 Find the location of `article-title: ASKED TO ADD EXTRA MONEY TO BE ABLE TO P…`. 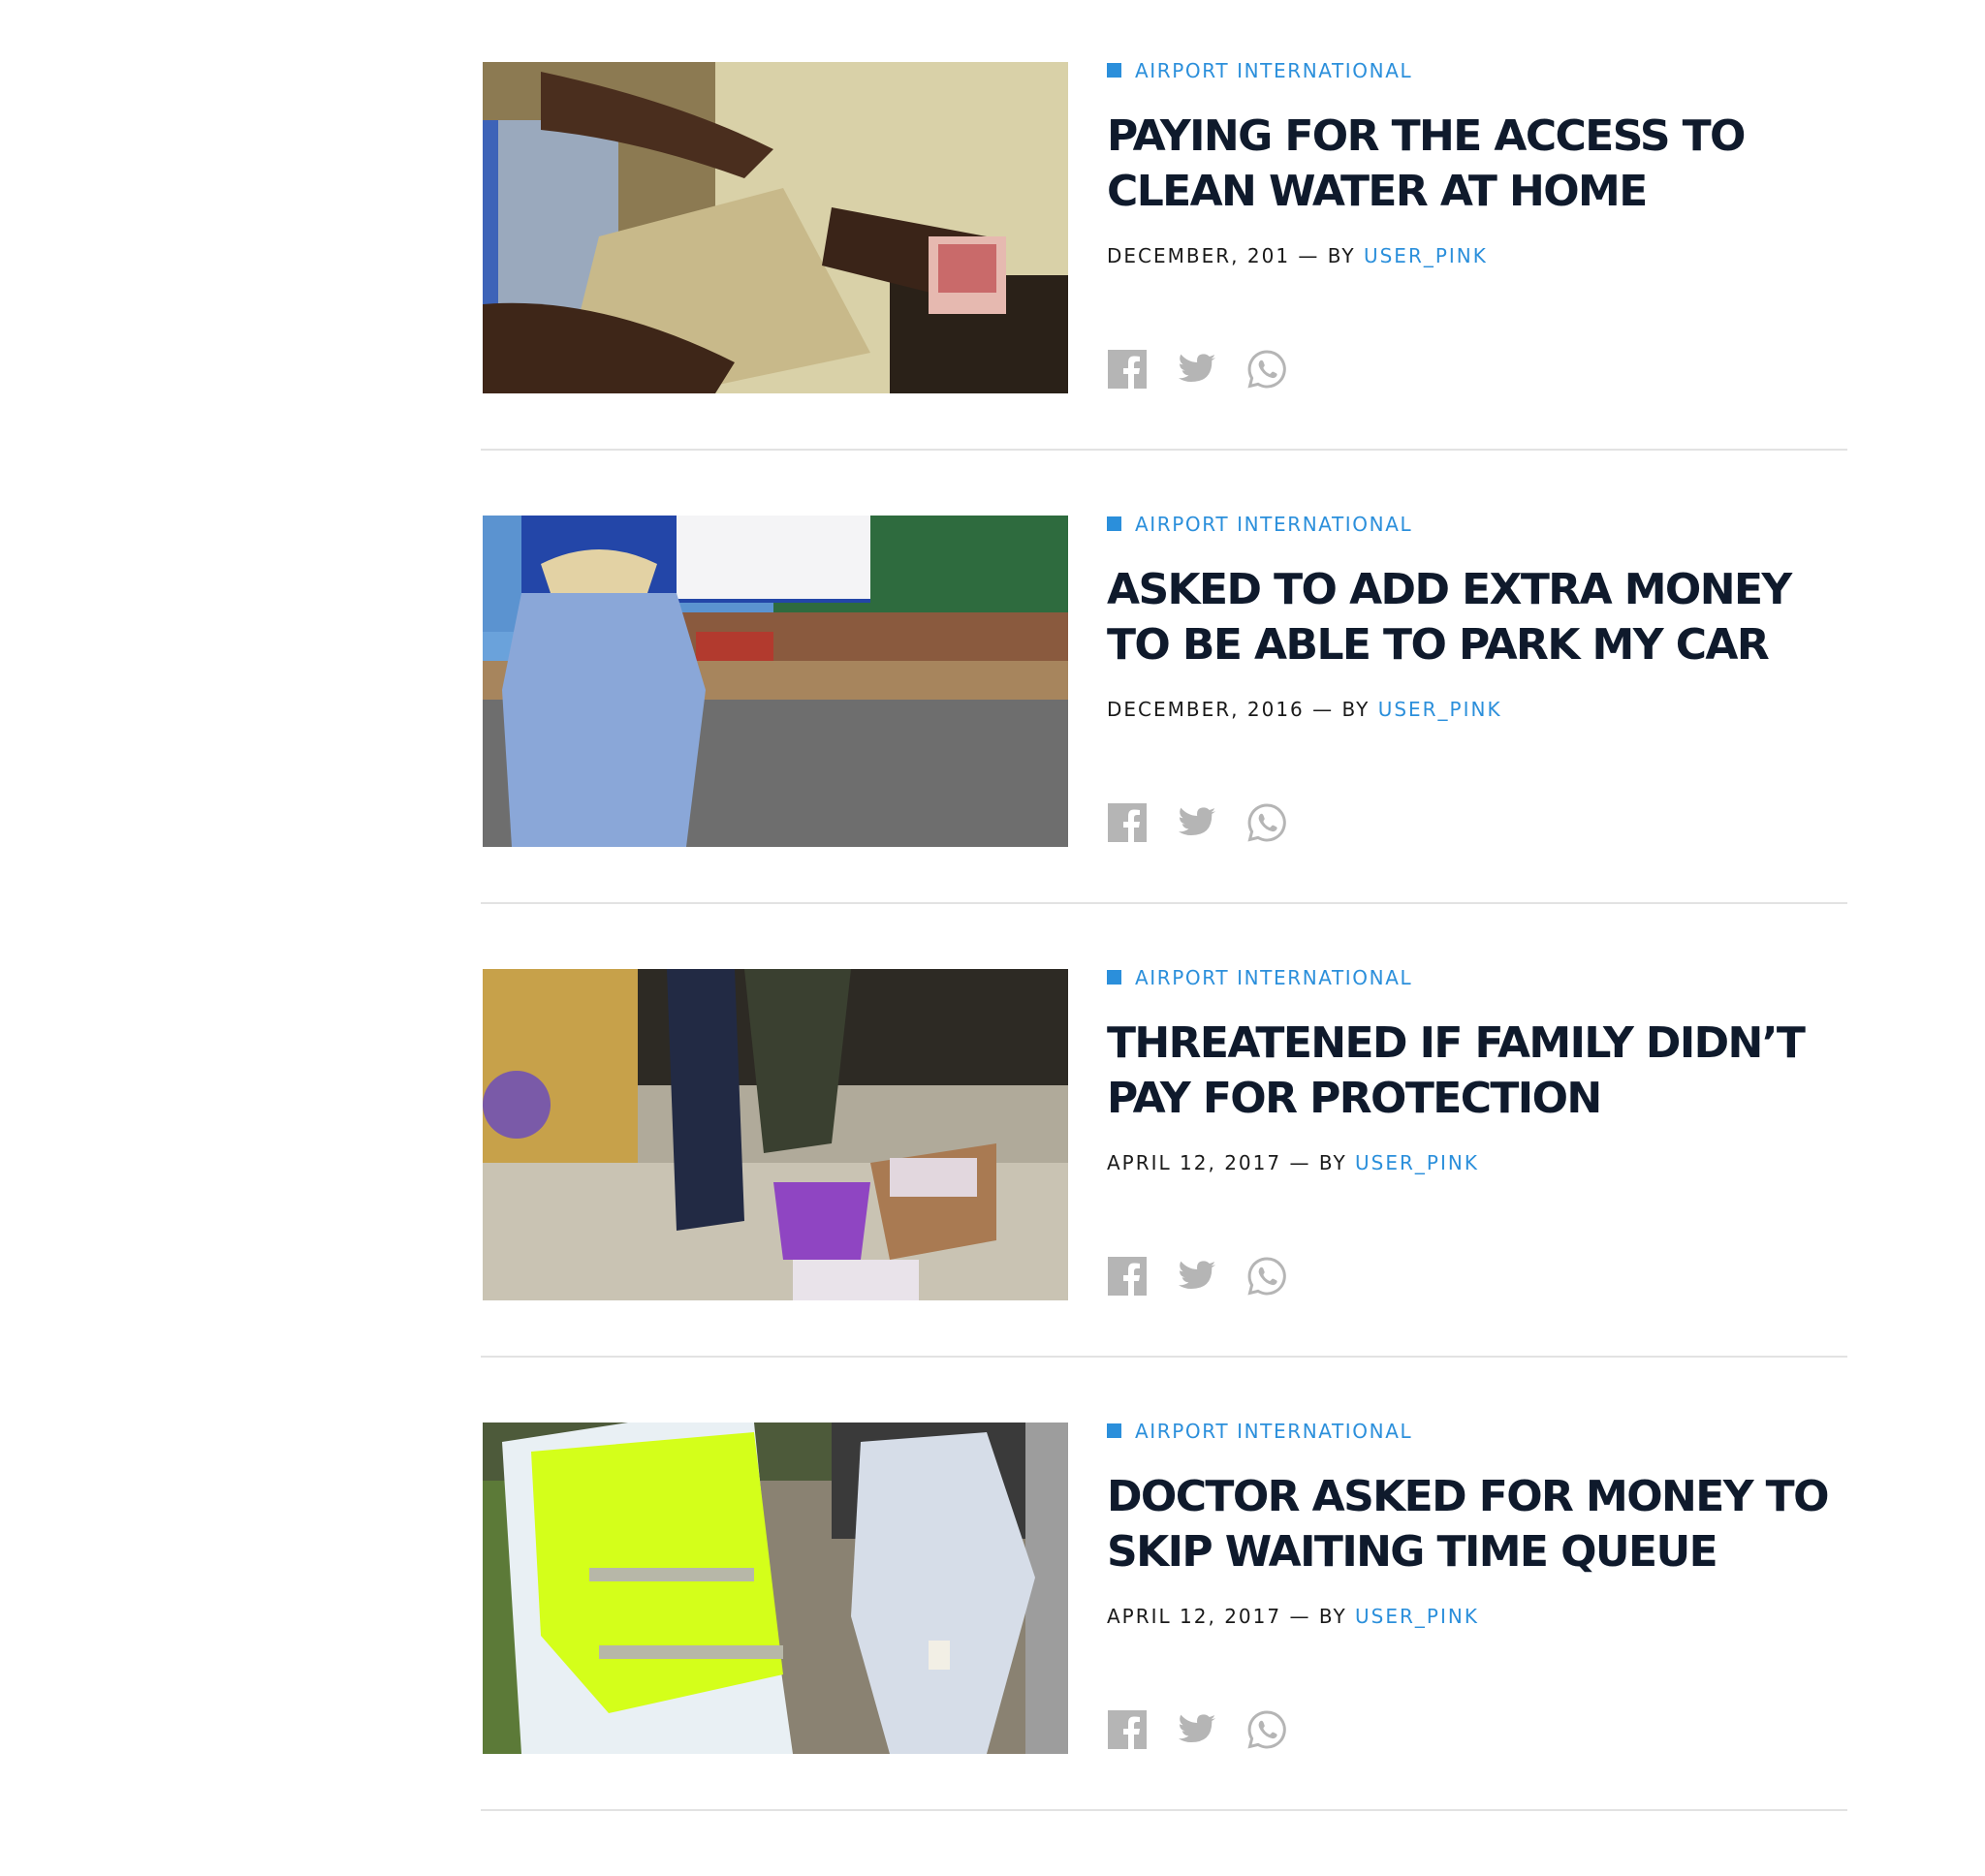

article-title: ASKED TO ADD EXTRA MONEY TO BE ABLE TO P… is located at coordinates (1480, 617).